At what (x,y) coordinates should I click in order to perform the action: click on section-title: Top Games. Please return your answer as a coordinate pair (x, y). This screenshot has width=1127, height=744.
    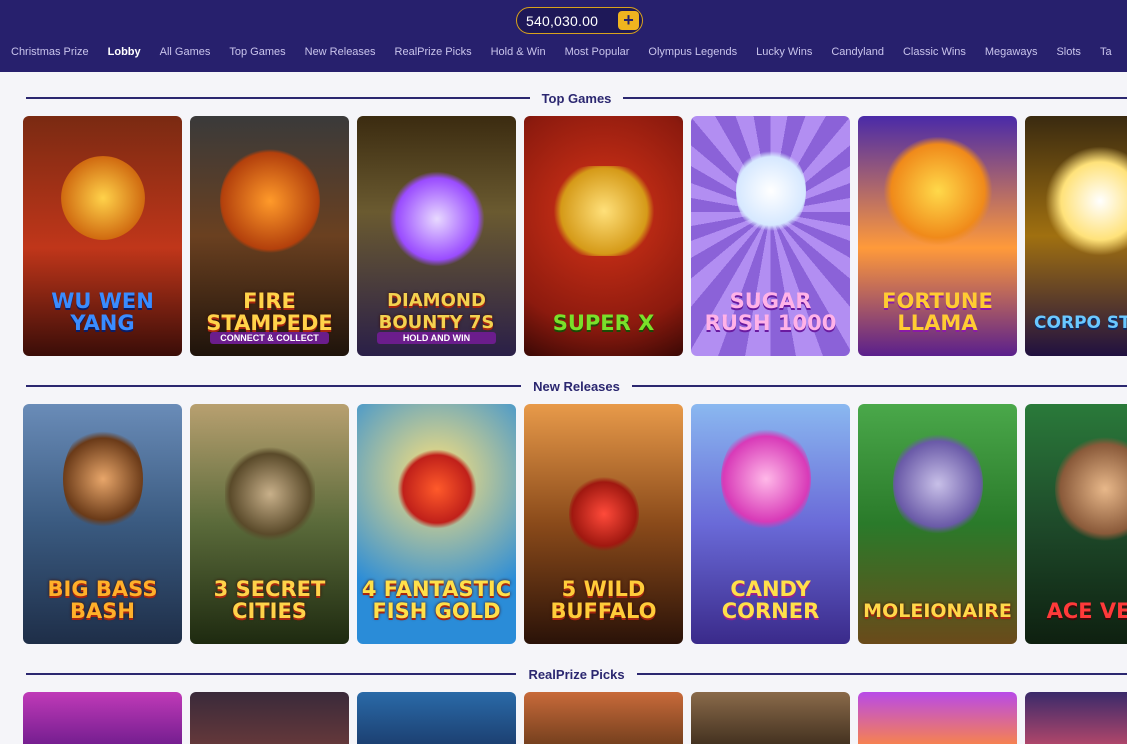
    Looking at the image, I should click on (576, 98).